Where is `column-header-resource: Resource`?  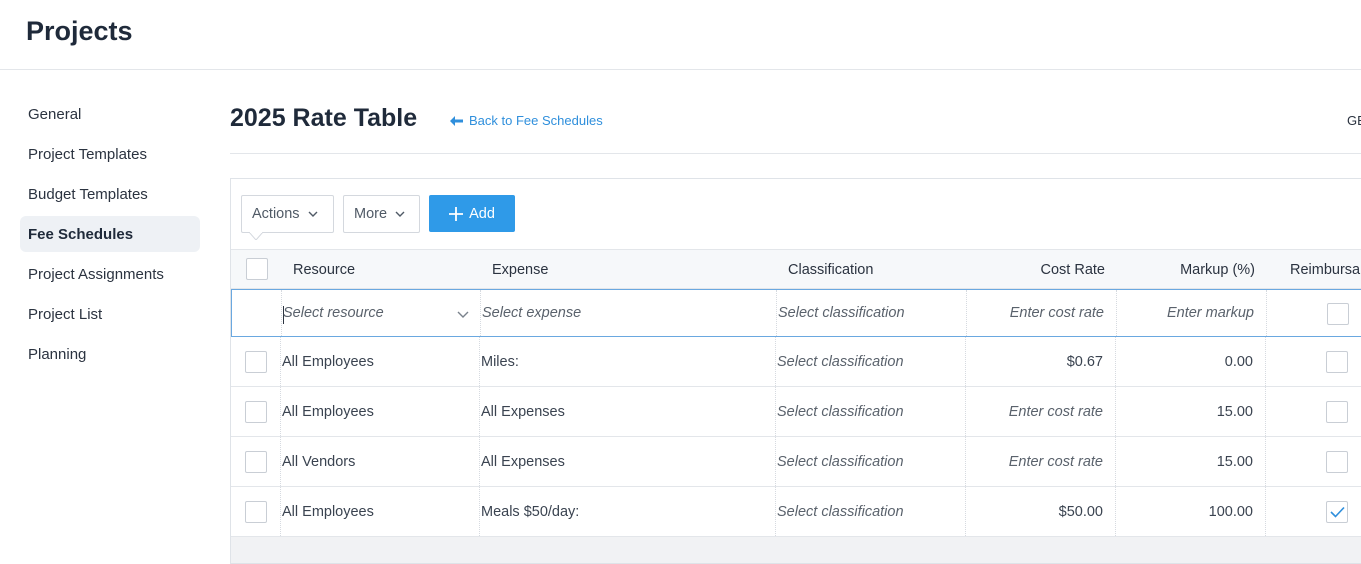 column-header-resource: Resource is located at coordinates (324, 269).